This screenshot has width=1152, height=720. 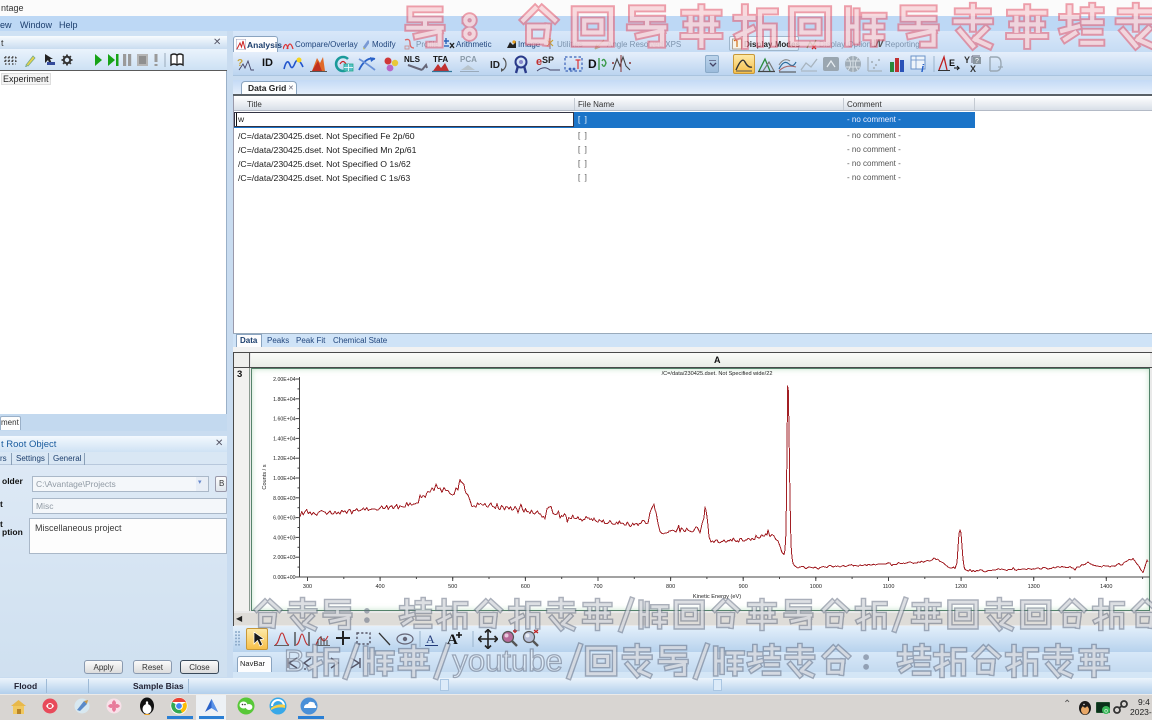 What do you see at coordinates (294, 660) in the screenshot?
I see `svg-text: B` at bounding box center [294, 660].